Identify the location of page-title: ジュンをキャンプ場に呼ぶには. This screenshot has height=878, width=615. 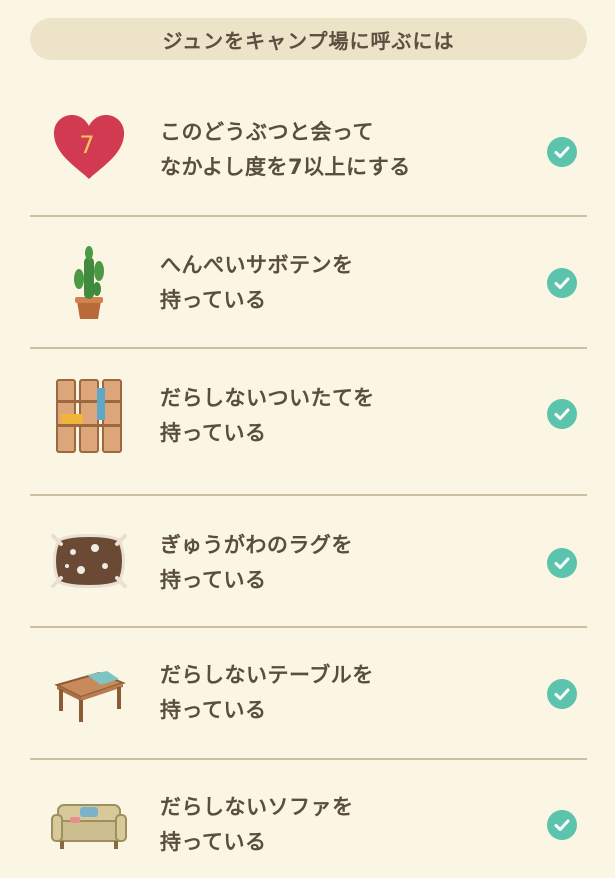
(308, 39).